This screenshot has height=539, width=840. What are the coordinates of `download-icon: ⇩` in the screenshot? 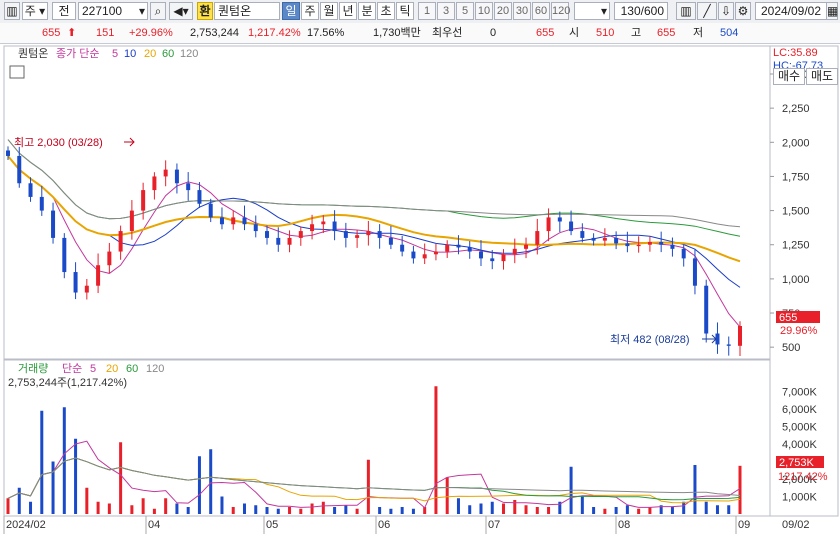 It's located at (726, 11).